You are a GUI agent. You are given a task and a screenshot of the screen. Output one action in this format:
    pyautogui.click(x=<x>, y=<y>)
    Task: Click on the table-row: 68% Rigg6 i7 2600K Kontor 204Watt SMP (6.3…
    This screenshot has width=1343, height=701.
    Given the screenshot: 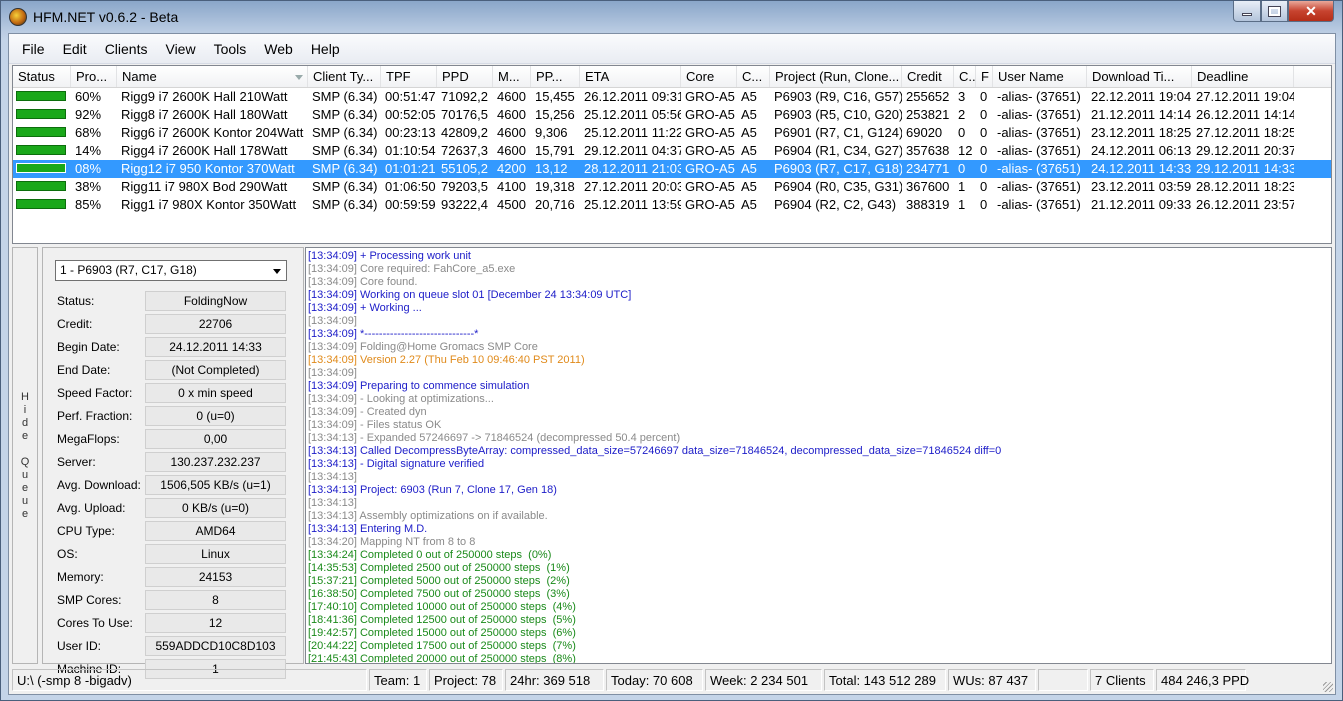 What is the action you would take?
    pyautogui.click(x=672, y=133)
    